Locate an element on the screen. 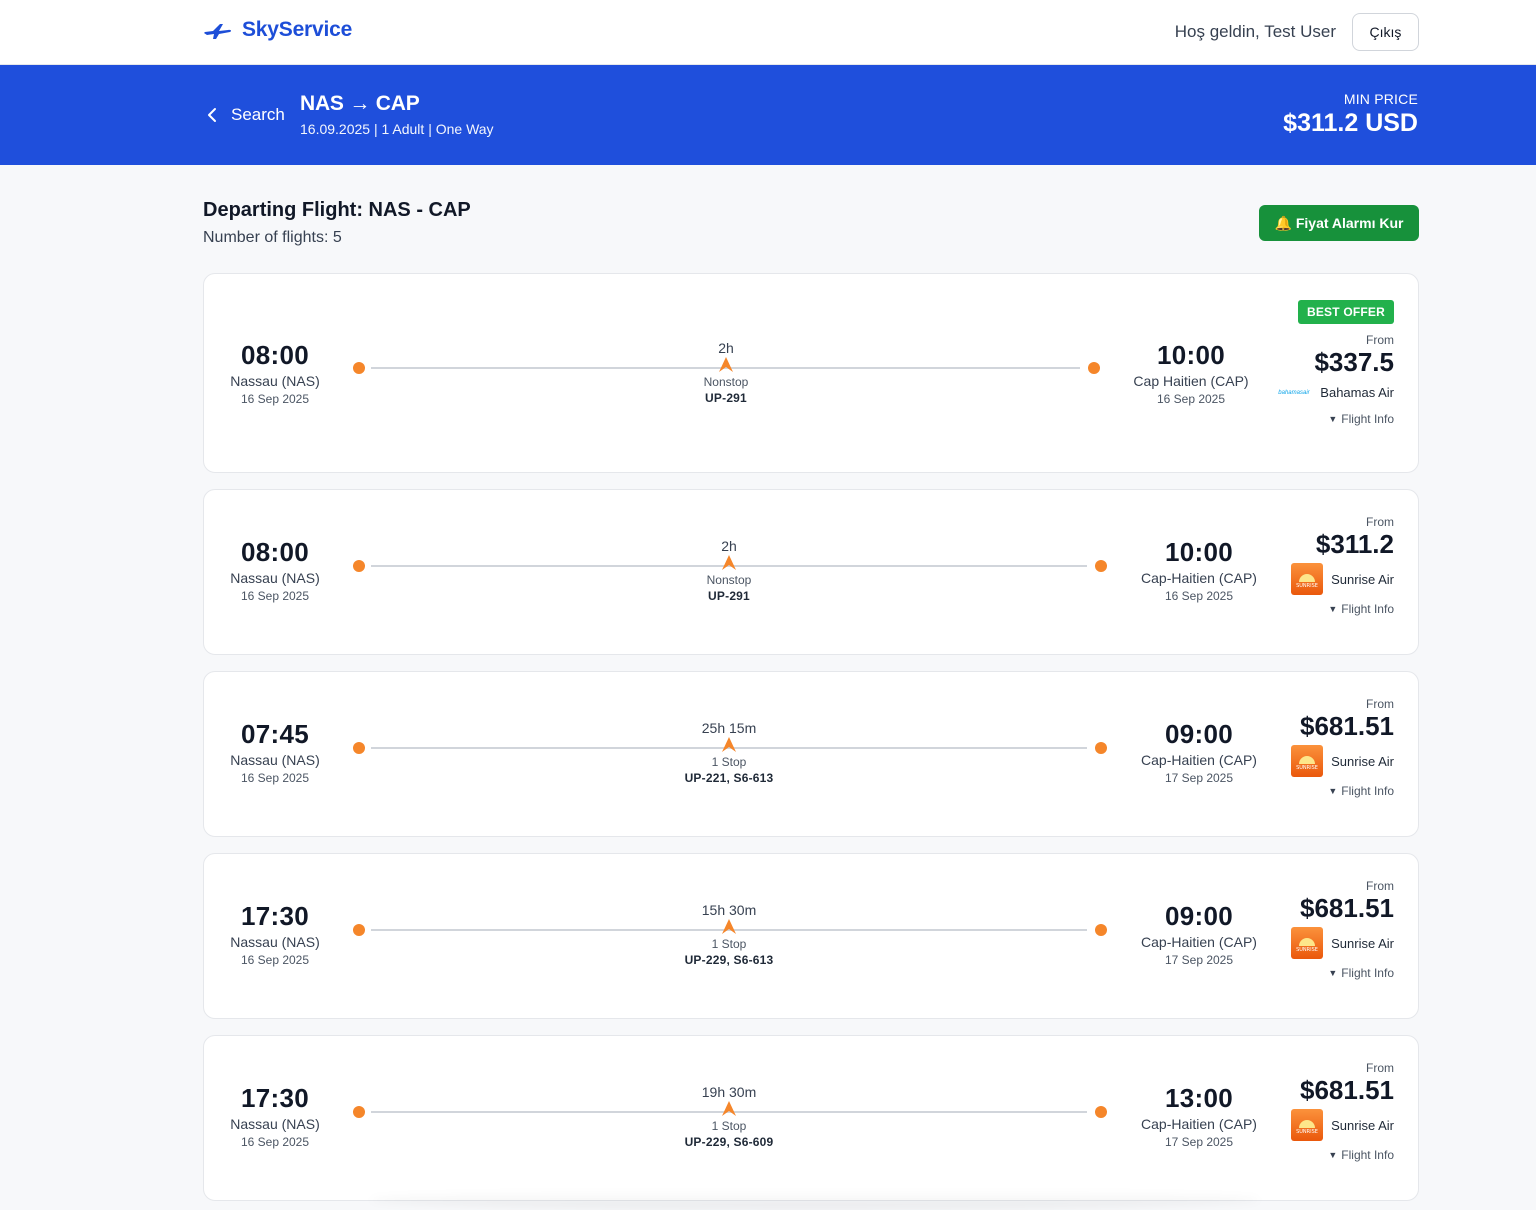  results-count: Number of flights: 5 is located at coordinates (272, 237).